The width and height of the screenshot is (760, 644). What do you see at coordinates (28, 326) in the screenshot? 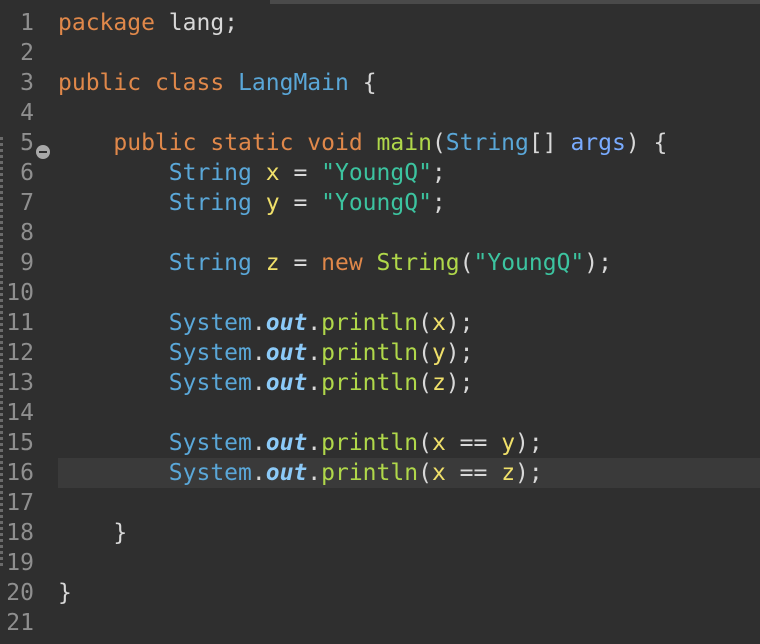
I see `line-number-gutter: 1 2 3 4 5 6 7 8 9 10 11 12 13 14 15 16 17 18 19 20 21` at bounding box center [28, 326].